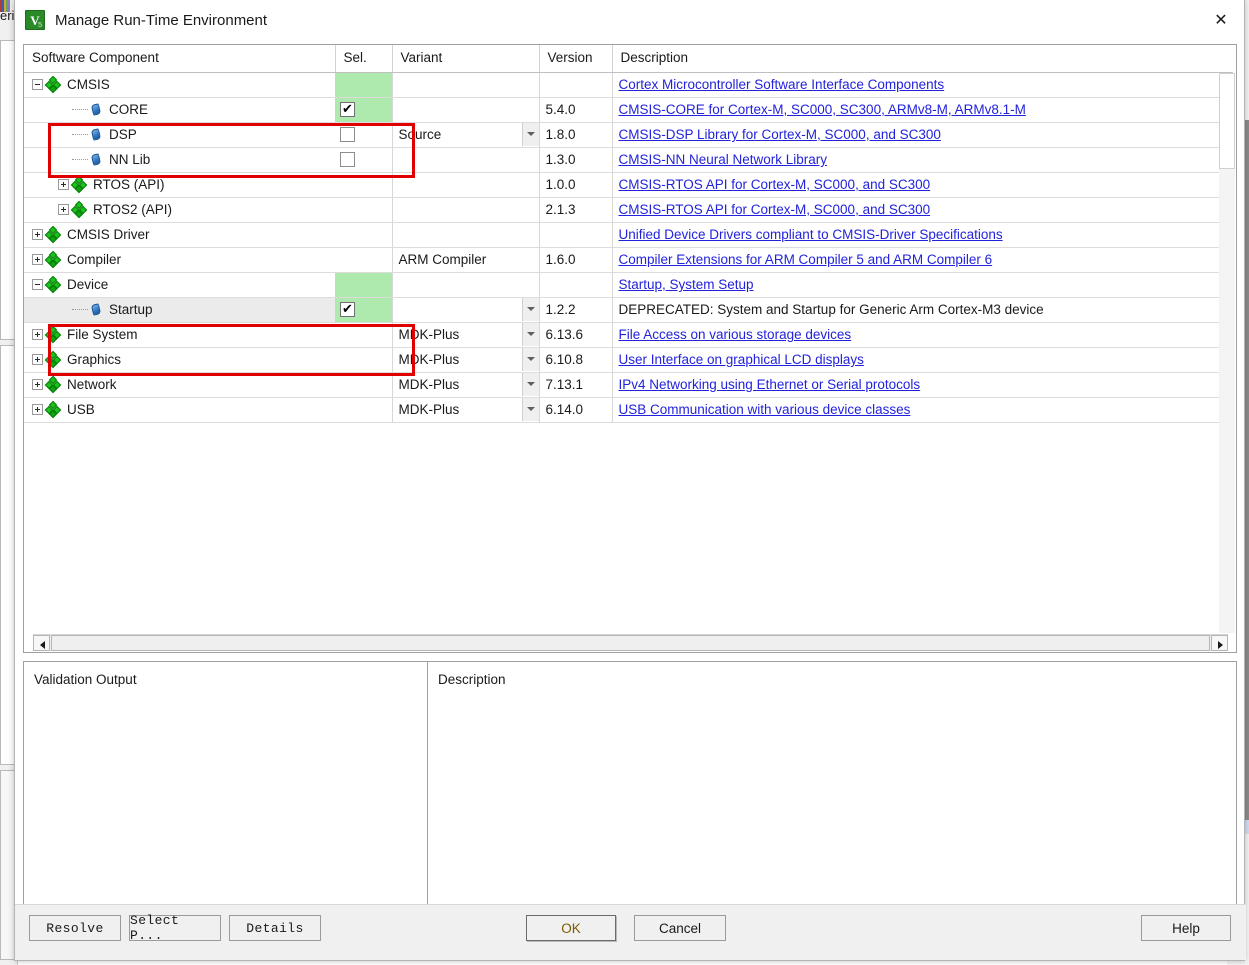 This screenshot has width=1249, height=965. What do you see at coordinates (179, 260) in the screenshot?
I see `cell-software-component: Compiler` at bounding box center [179, 260].